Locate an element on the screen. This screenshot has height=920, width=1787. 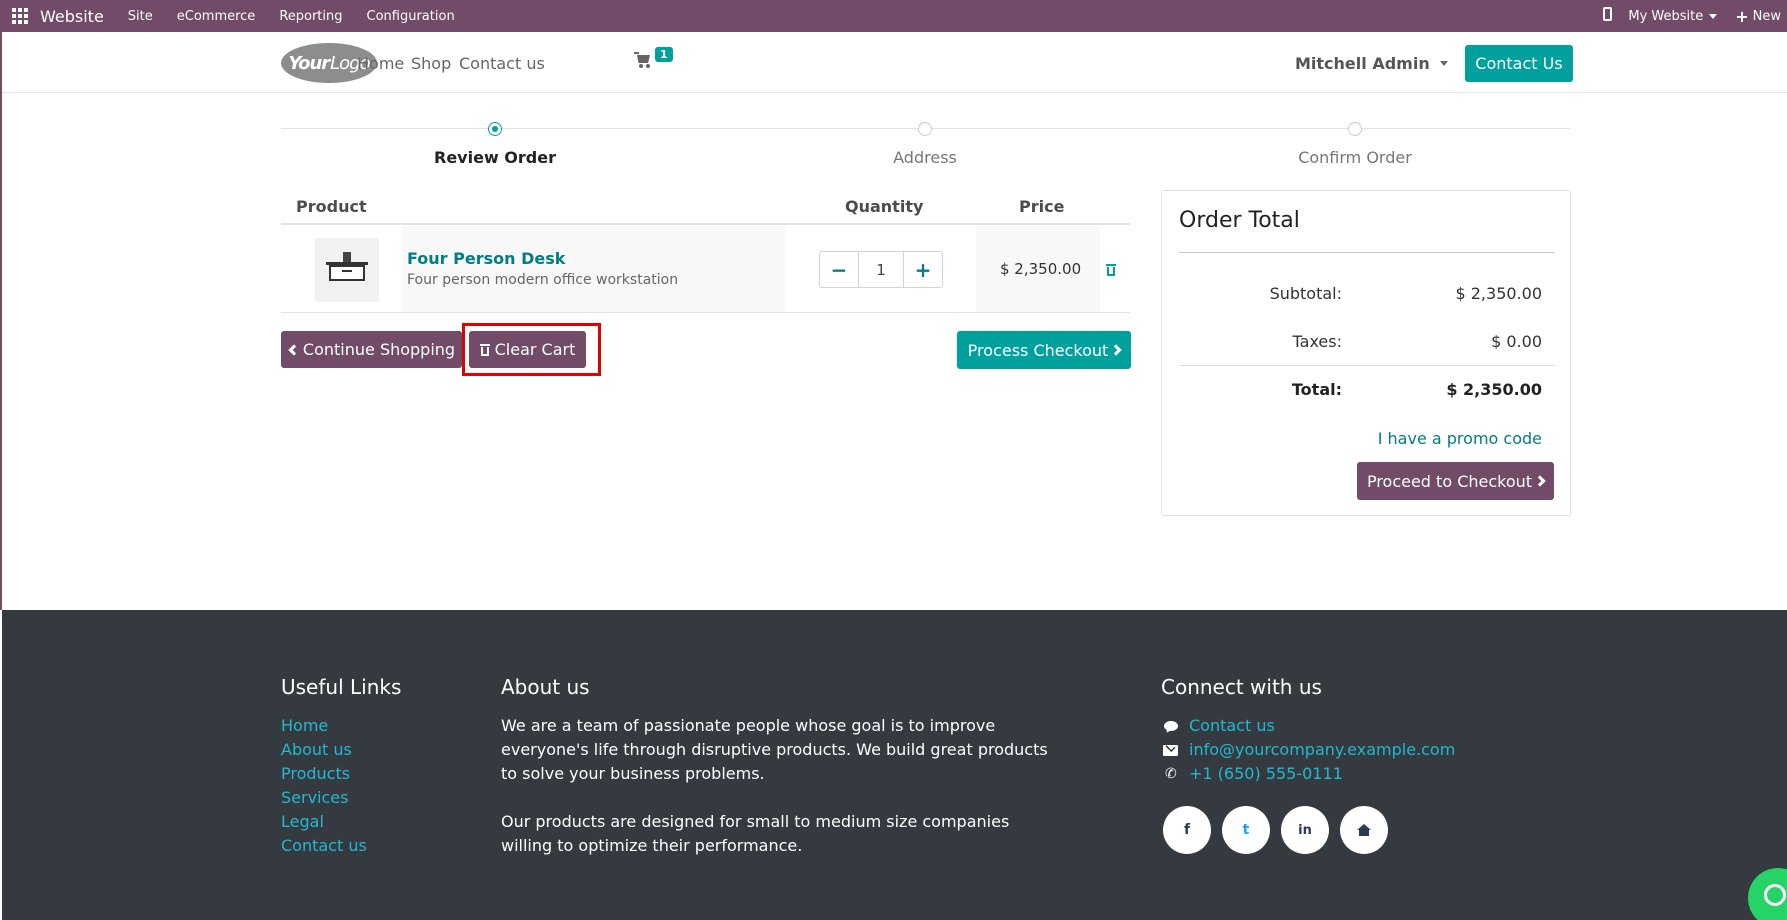
column-header-quantity: Quantity is located at coordinates (884, 206).